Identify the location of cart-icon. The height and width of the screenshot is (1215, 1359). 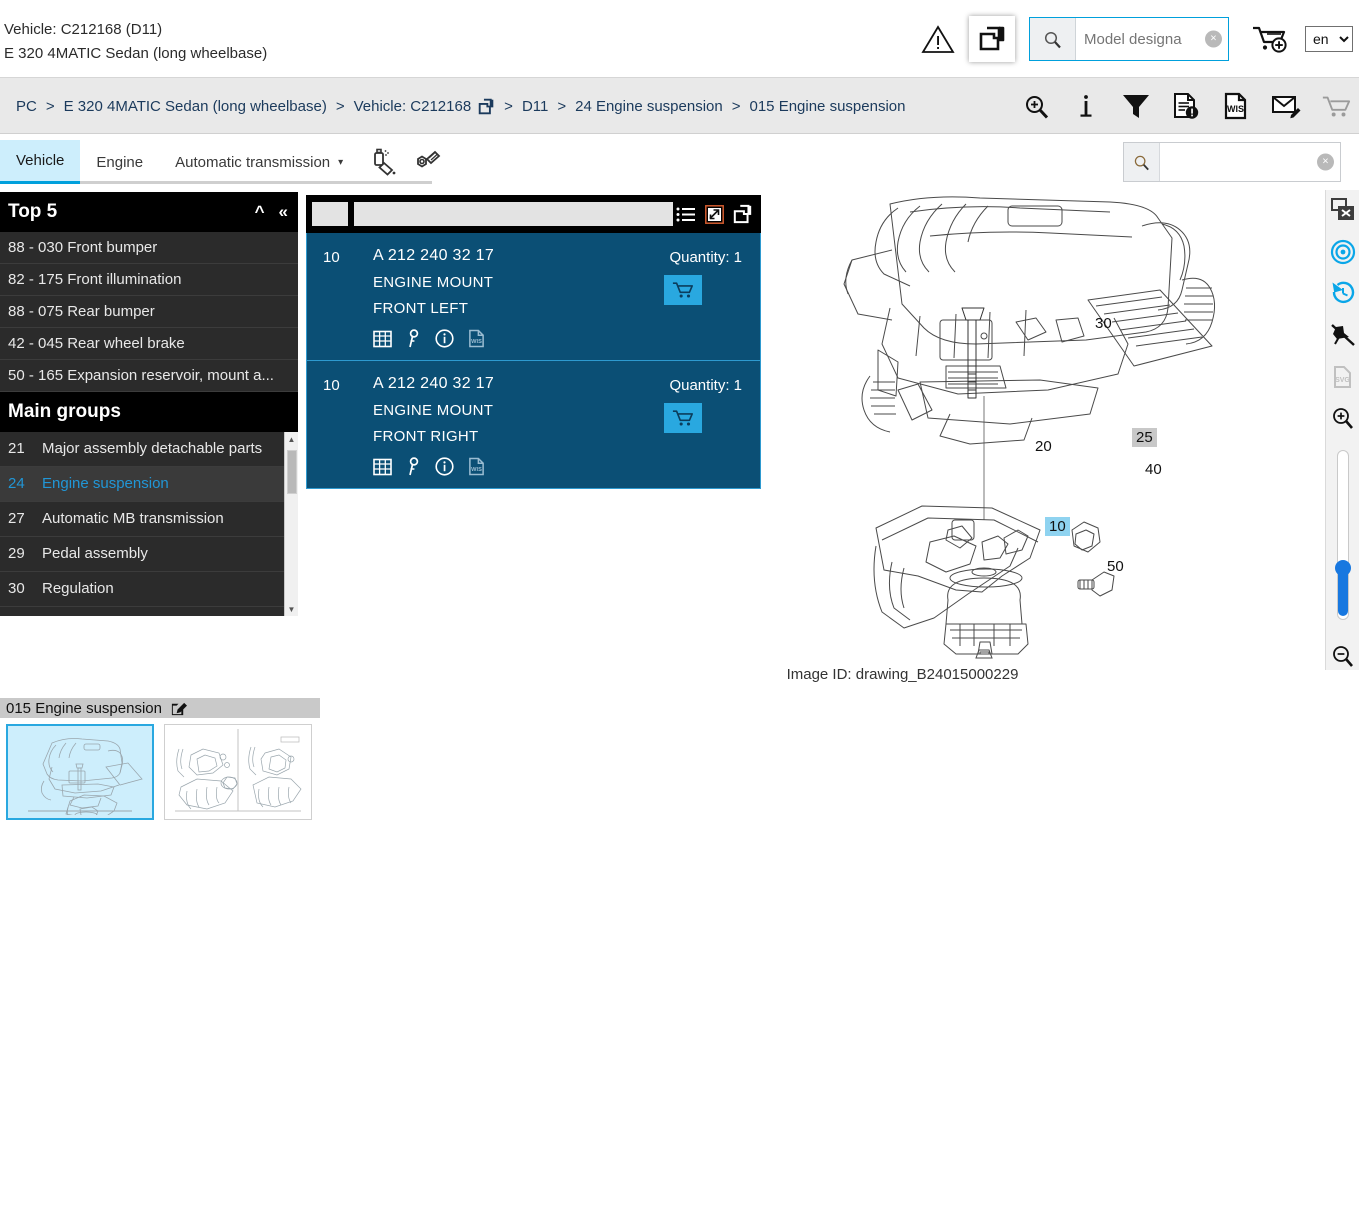
(1336, 106).